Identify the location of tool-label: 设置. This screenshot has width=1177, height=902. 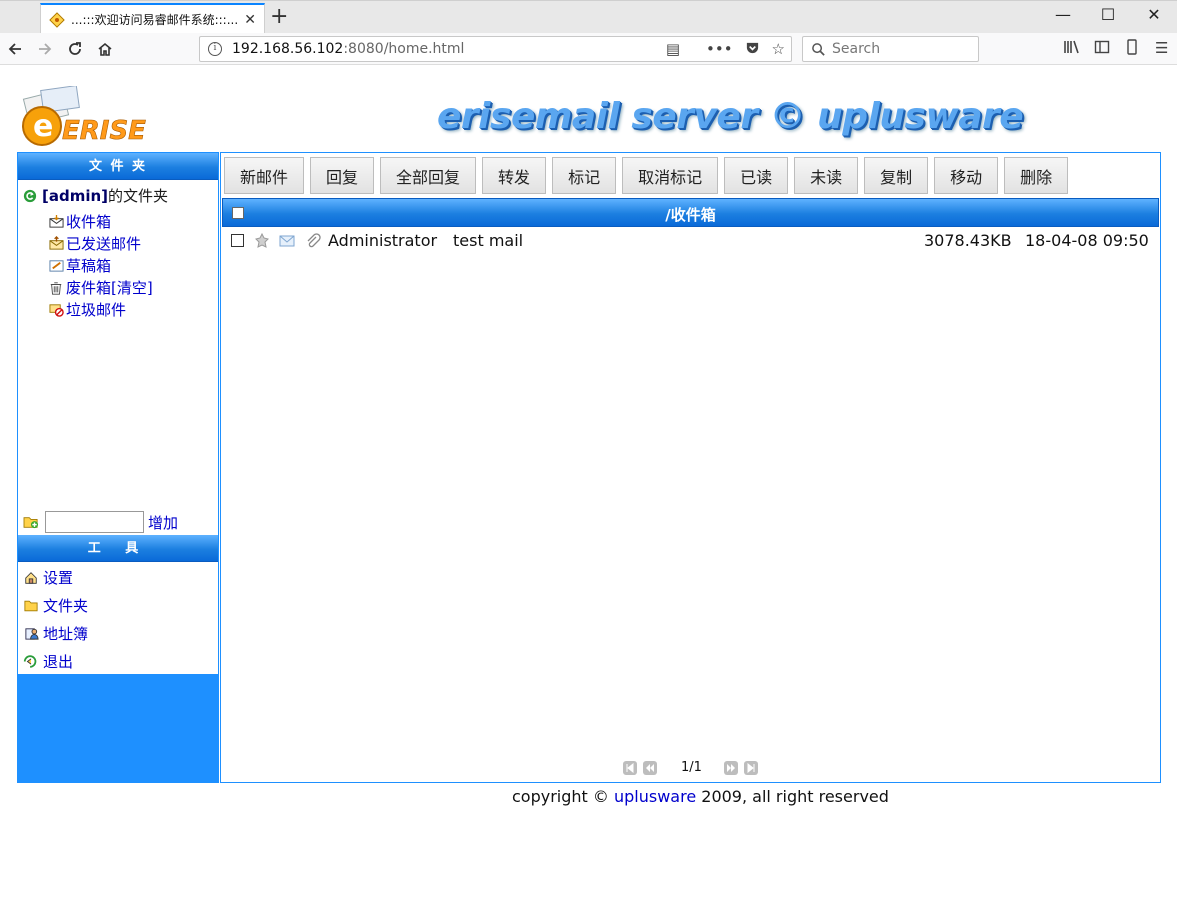
(58, 578).